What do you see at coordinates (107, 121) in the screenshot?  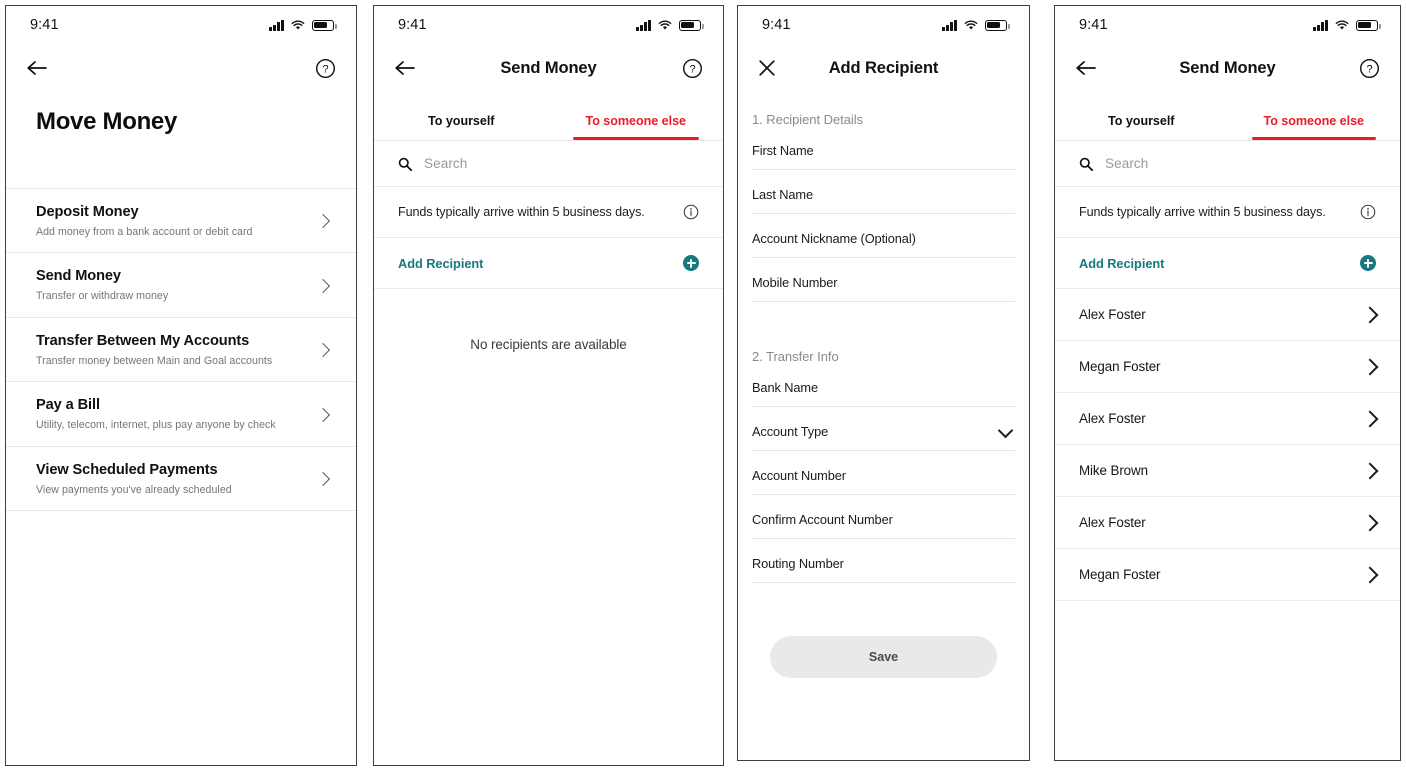 I see `page-title: Move Money` at bounding box center [107, 121].